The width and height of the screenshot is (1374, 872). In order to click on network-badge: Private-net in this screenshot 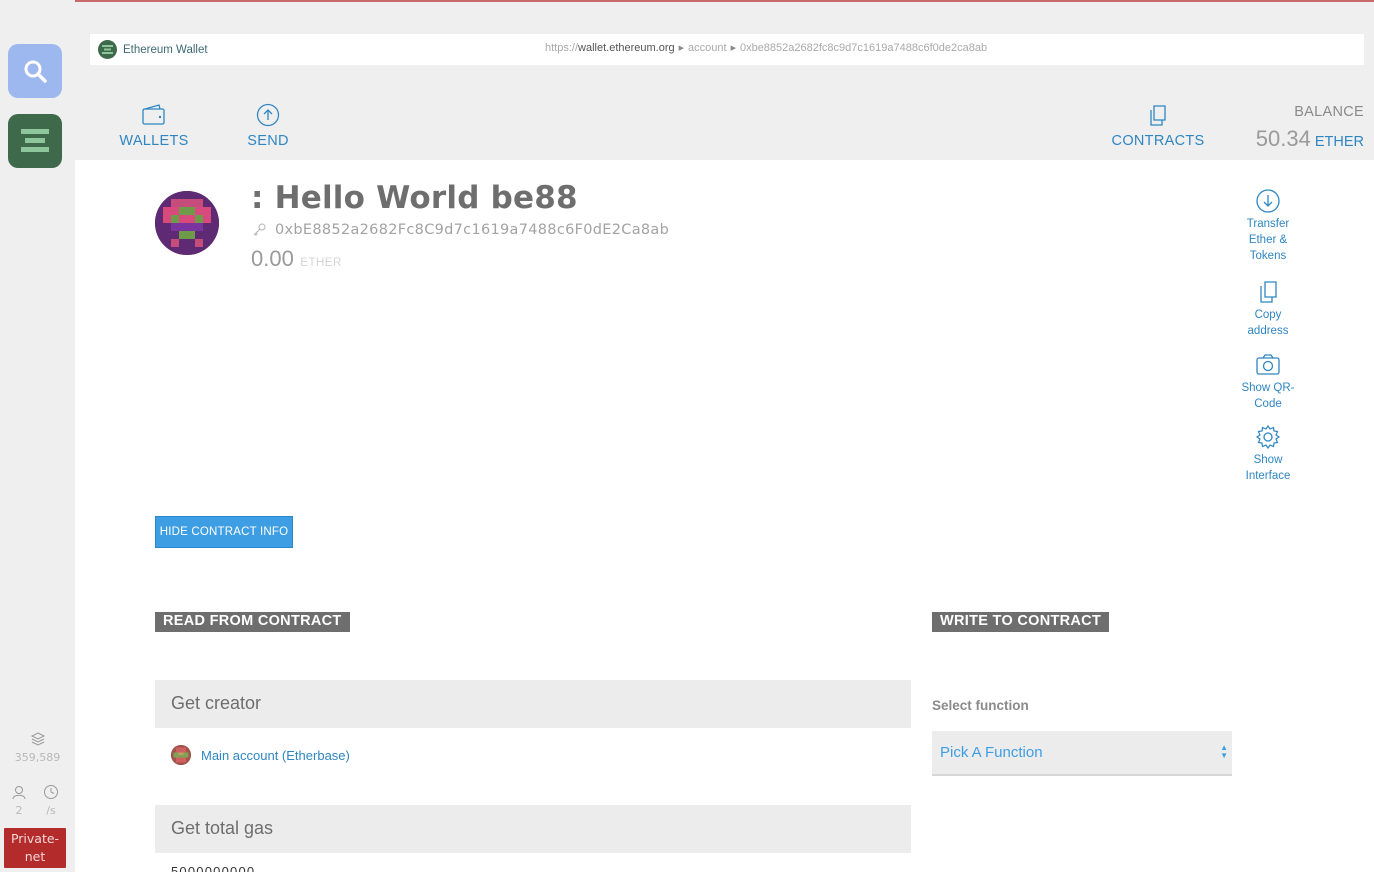, I will do `click(35, 848)`.